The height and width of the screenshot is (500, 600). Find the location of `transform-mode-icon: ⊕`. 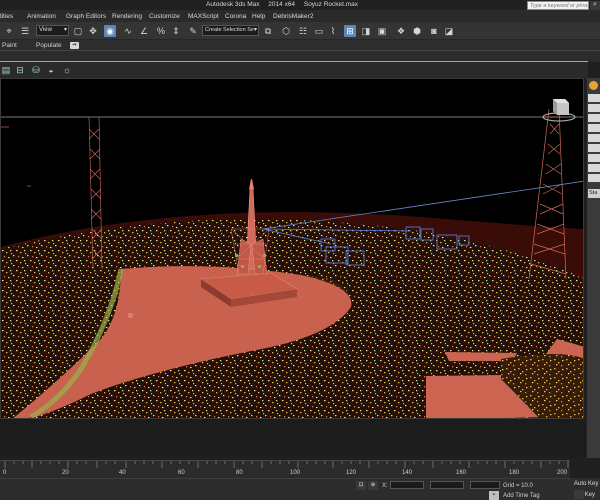

transform-mode-icon: ⊕ is located at coordinates (373, 485).